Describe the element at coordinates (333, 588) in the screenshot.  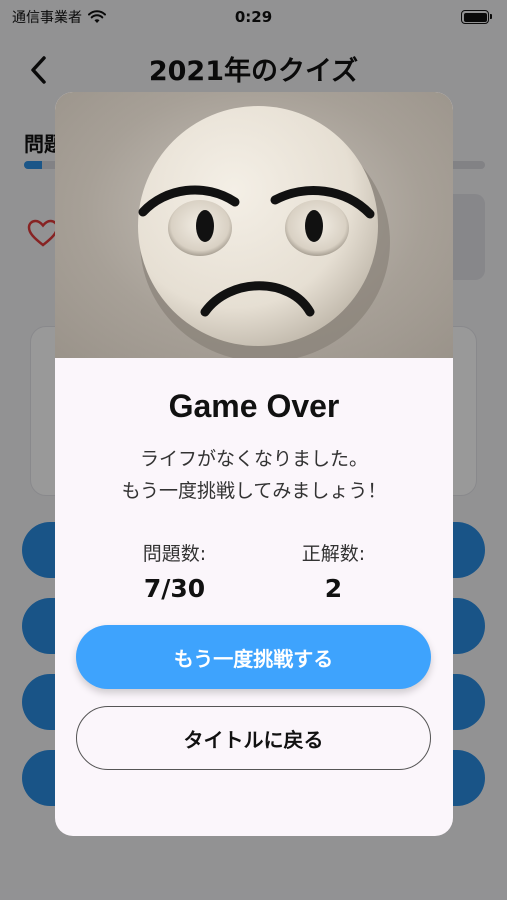
I see `correct-value: 2` at that location.